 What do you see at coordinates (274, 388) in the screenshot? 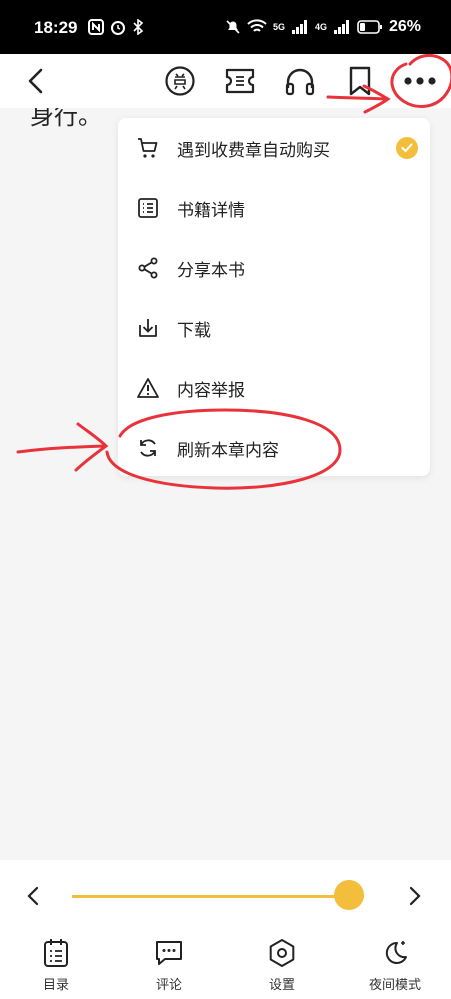
I see `menu-item-report: 内容举报` at bounding box center [274, 388].